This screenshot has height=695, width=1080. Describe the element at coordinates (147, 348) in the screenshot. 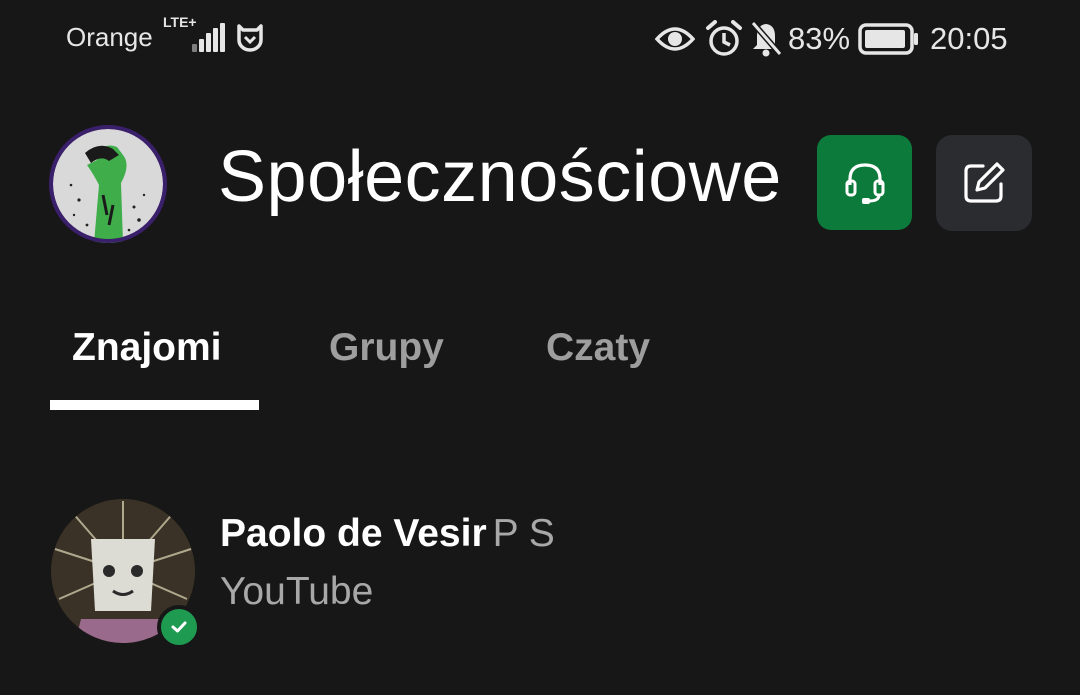

I see `tab-friends: Znajomi` at that location.